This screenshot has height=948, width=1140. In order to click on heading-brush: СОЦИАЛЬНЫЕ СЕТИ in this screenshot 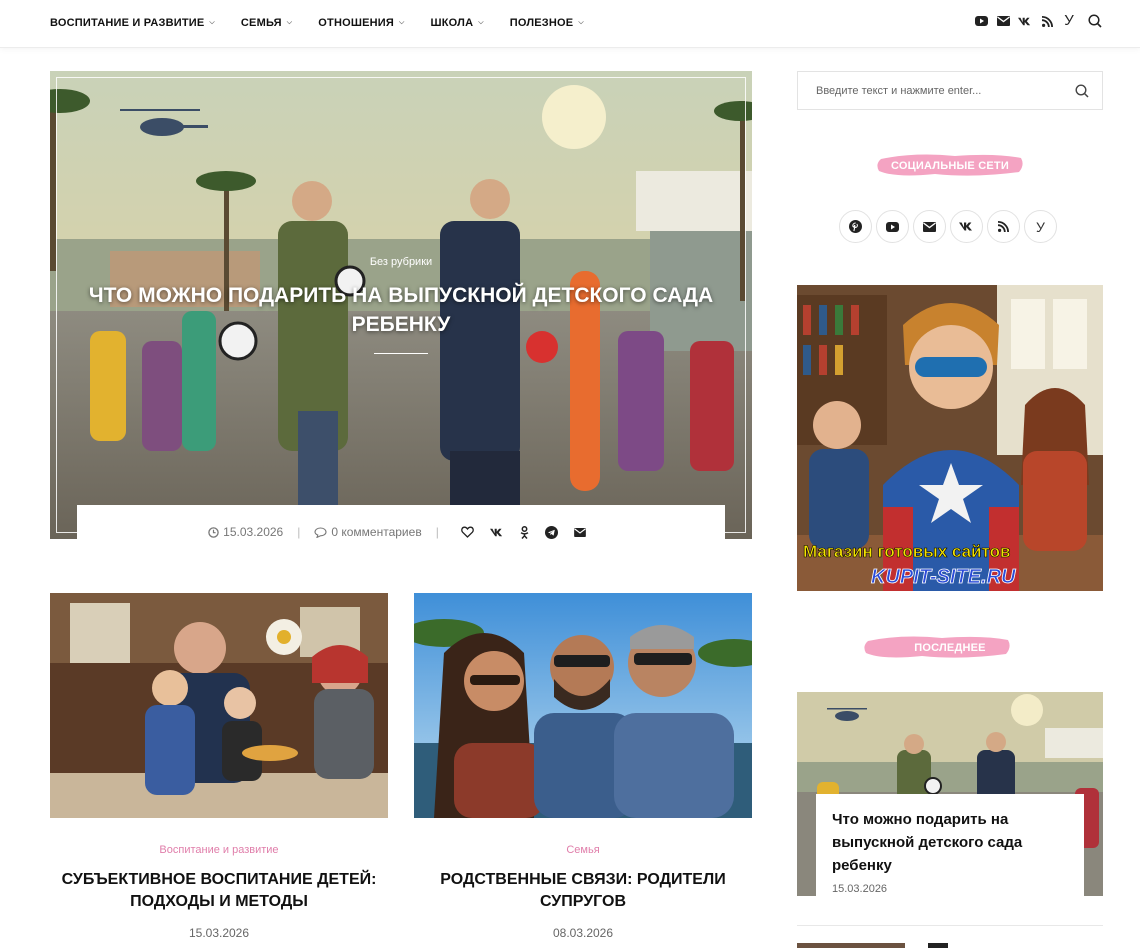, I will do `click(950, 165)`.